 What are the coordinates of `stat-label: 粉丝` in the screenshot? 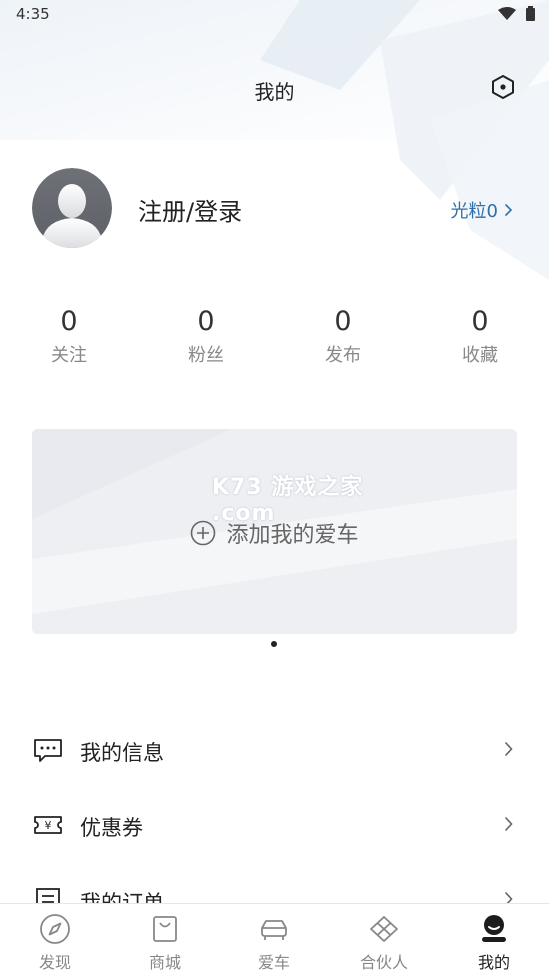 It's located at (206, 355).